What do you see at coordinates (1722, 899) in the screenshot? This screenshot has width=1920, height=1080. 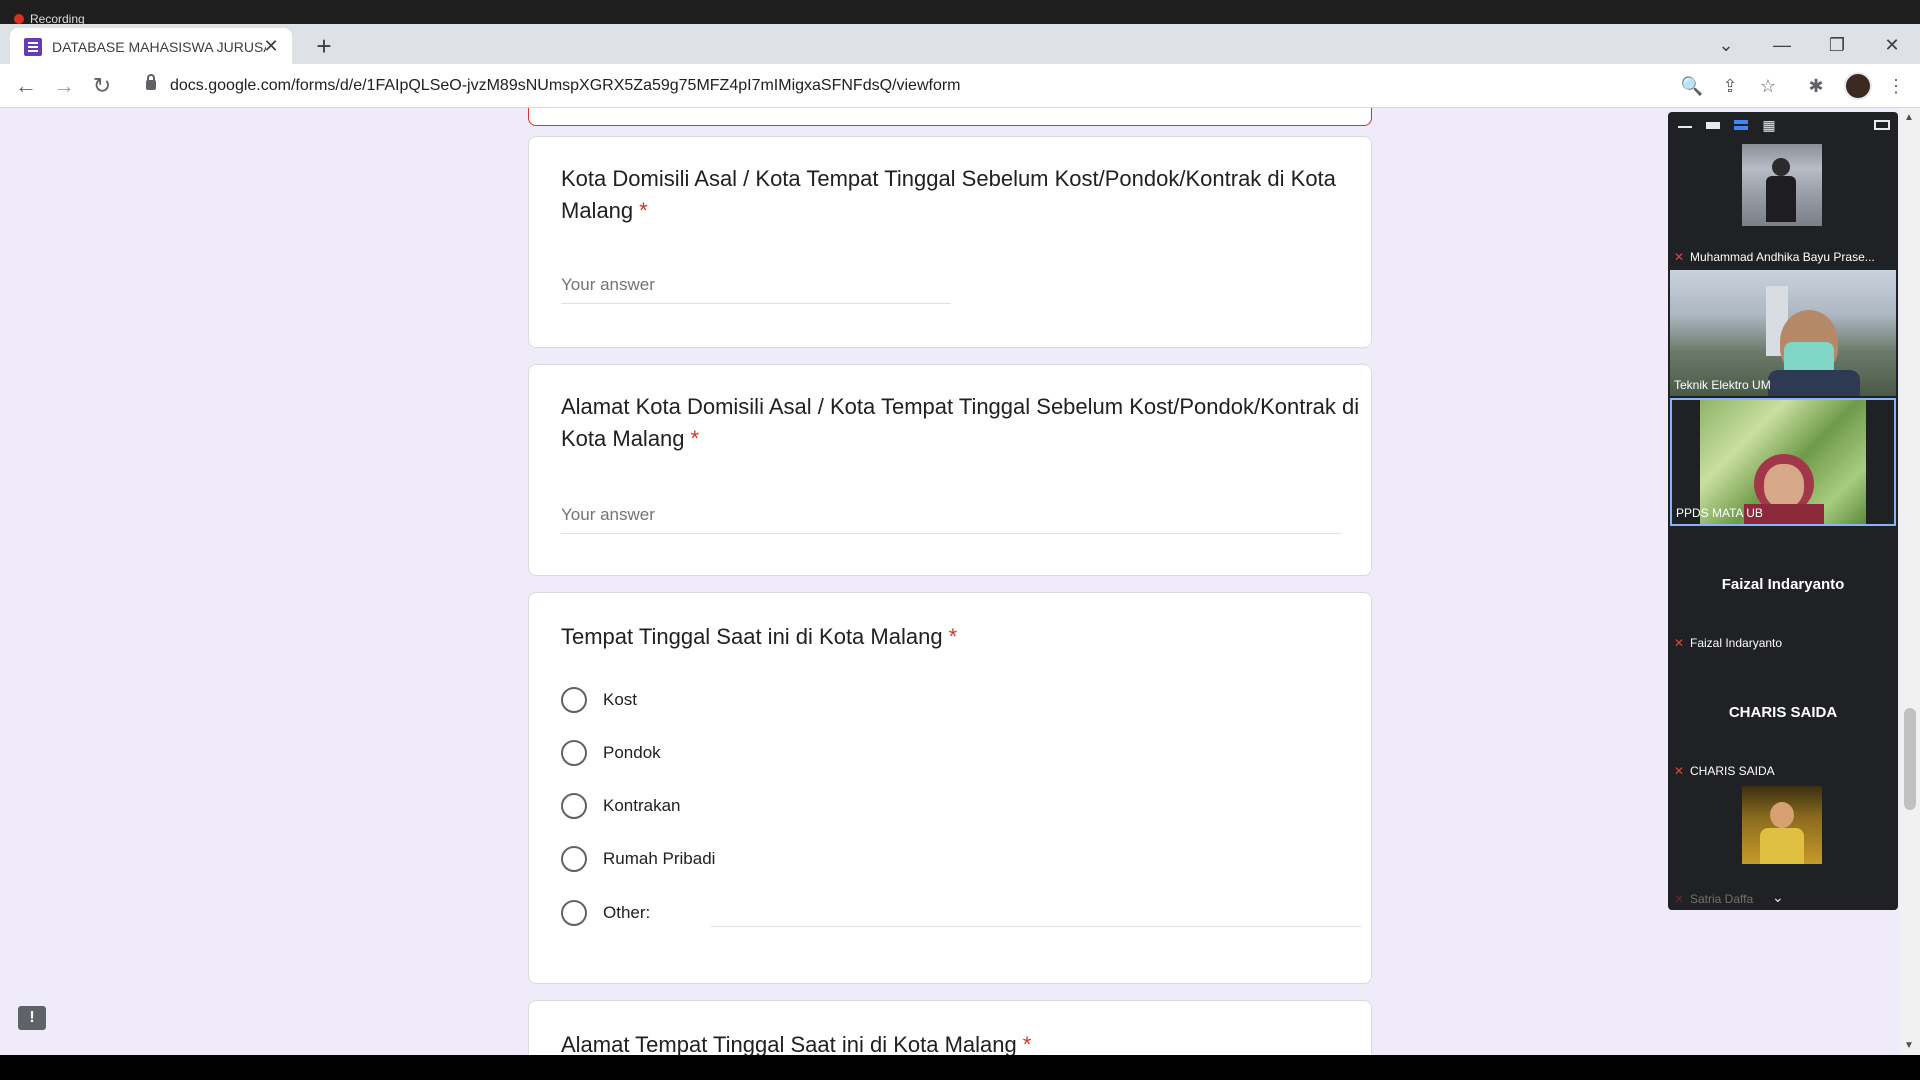 I see `participant-name: Satria Daffa` at bounding box center [1722, 899].